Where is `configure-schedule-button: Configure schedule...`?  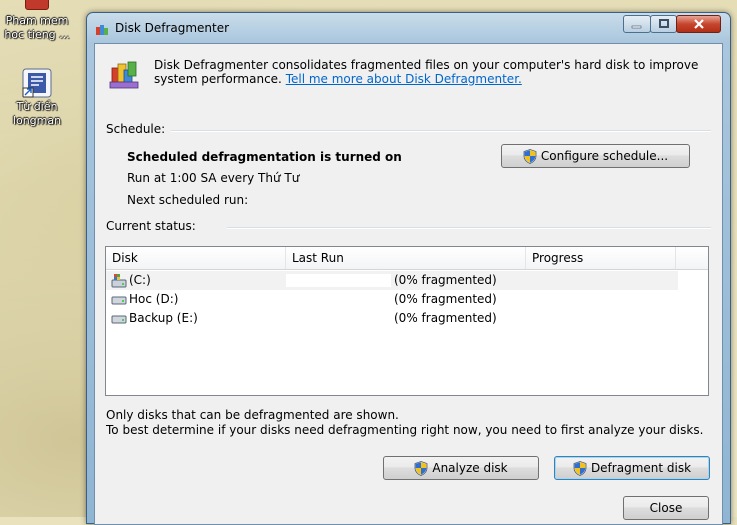
configure-schedule-button: Configure schedule... is located at coordinates (595, 156).